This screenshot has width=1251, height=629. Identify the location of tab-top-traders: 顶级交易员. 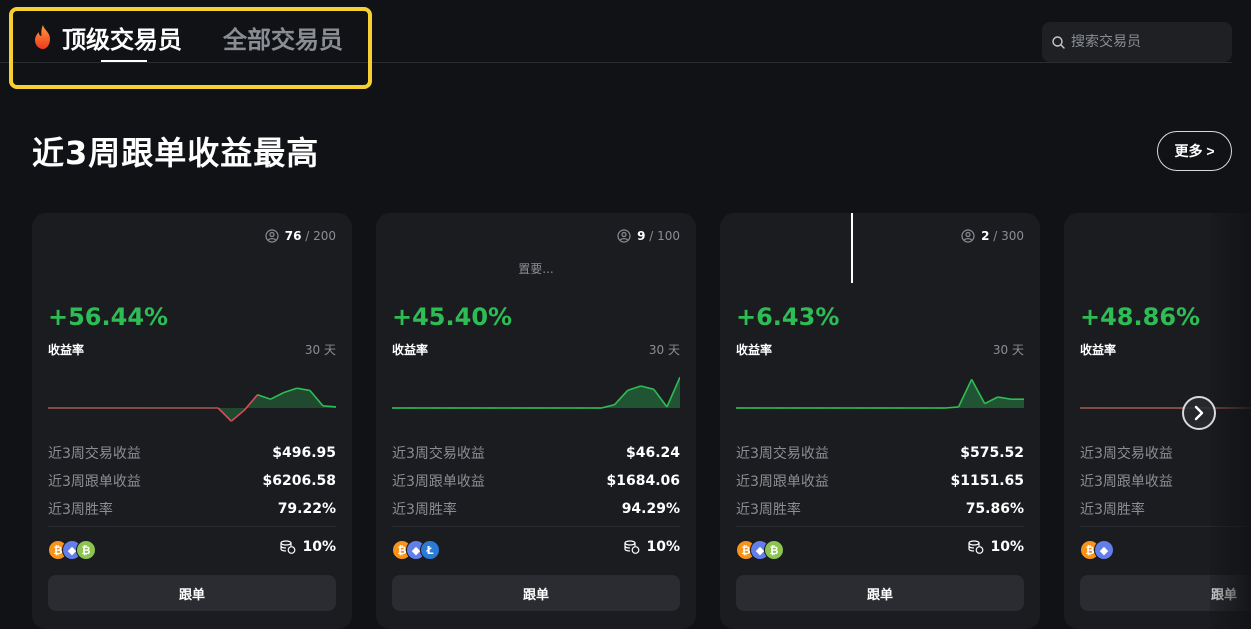
(107, 37).